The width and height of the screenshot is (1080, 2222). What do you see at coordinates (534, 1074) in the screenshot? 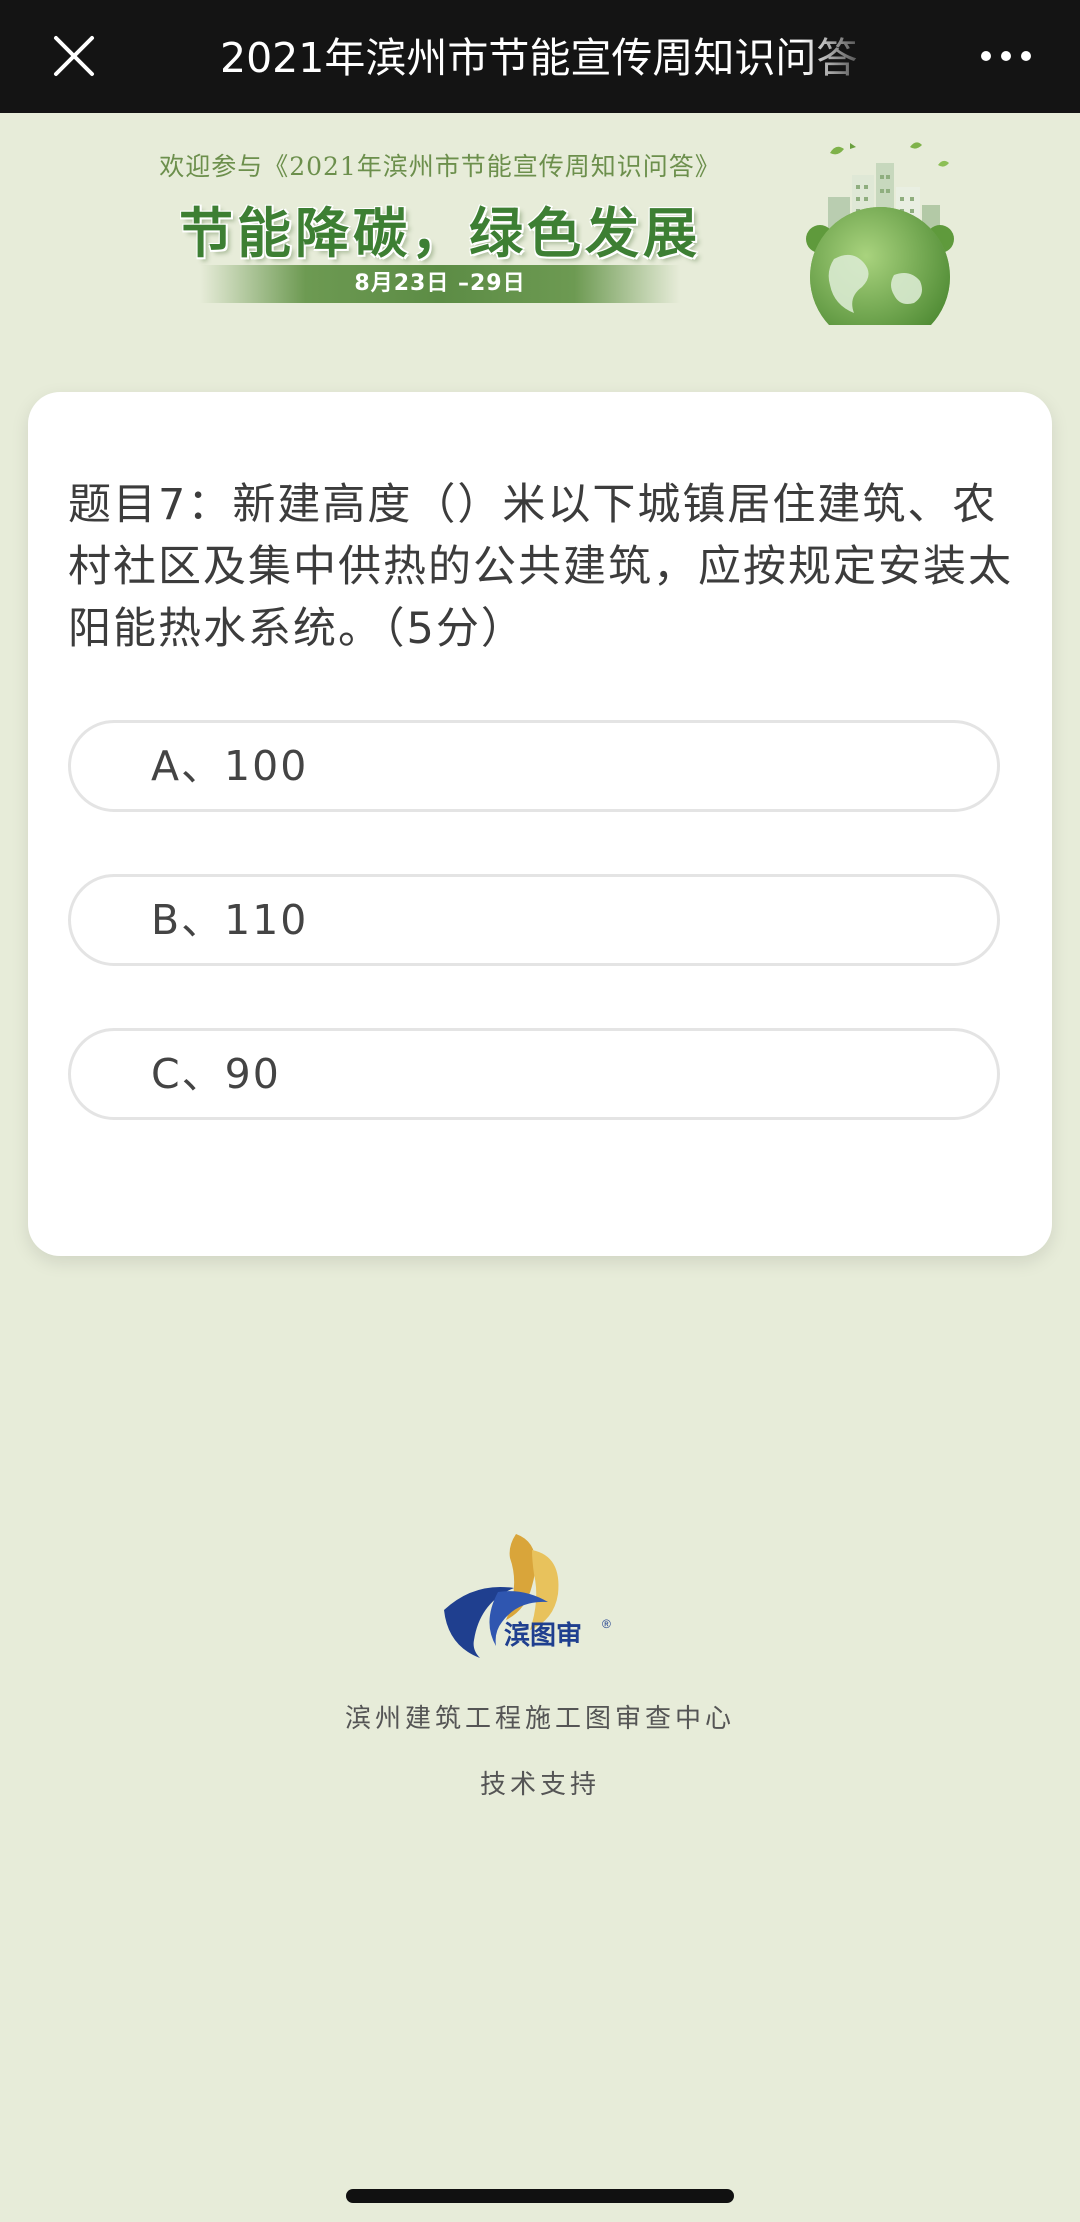
I see `option-c-button: C、90` at bounding box center [534, 1074].